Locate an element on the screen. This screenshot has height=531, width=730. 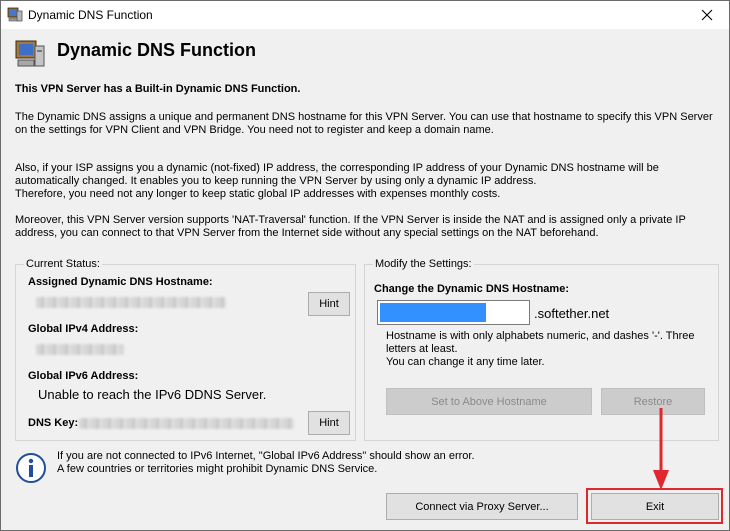
modify-settings-label: Modify the Settings: is located at coordinates (423, 264).